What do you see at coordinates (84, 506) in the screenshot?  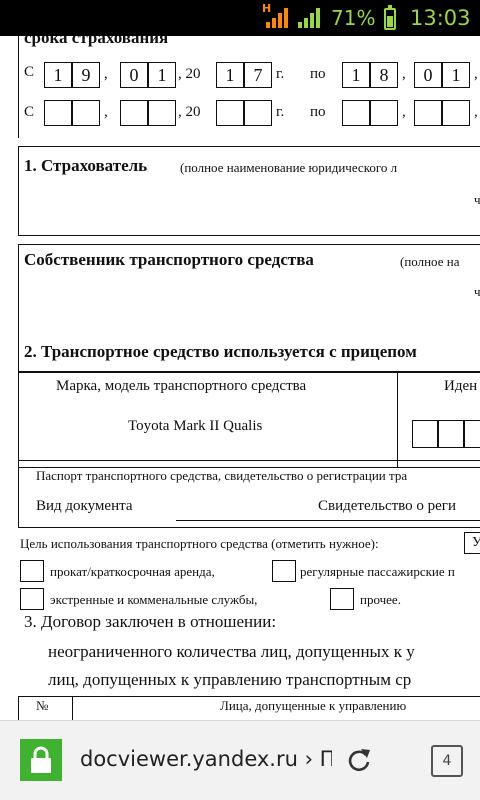 I see `document-type-label: Вид документа` at bounding box center [84, 506].